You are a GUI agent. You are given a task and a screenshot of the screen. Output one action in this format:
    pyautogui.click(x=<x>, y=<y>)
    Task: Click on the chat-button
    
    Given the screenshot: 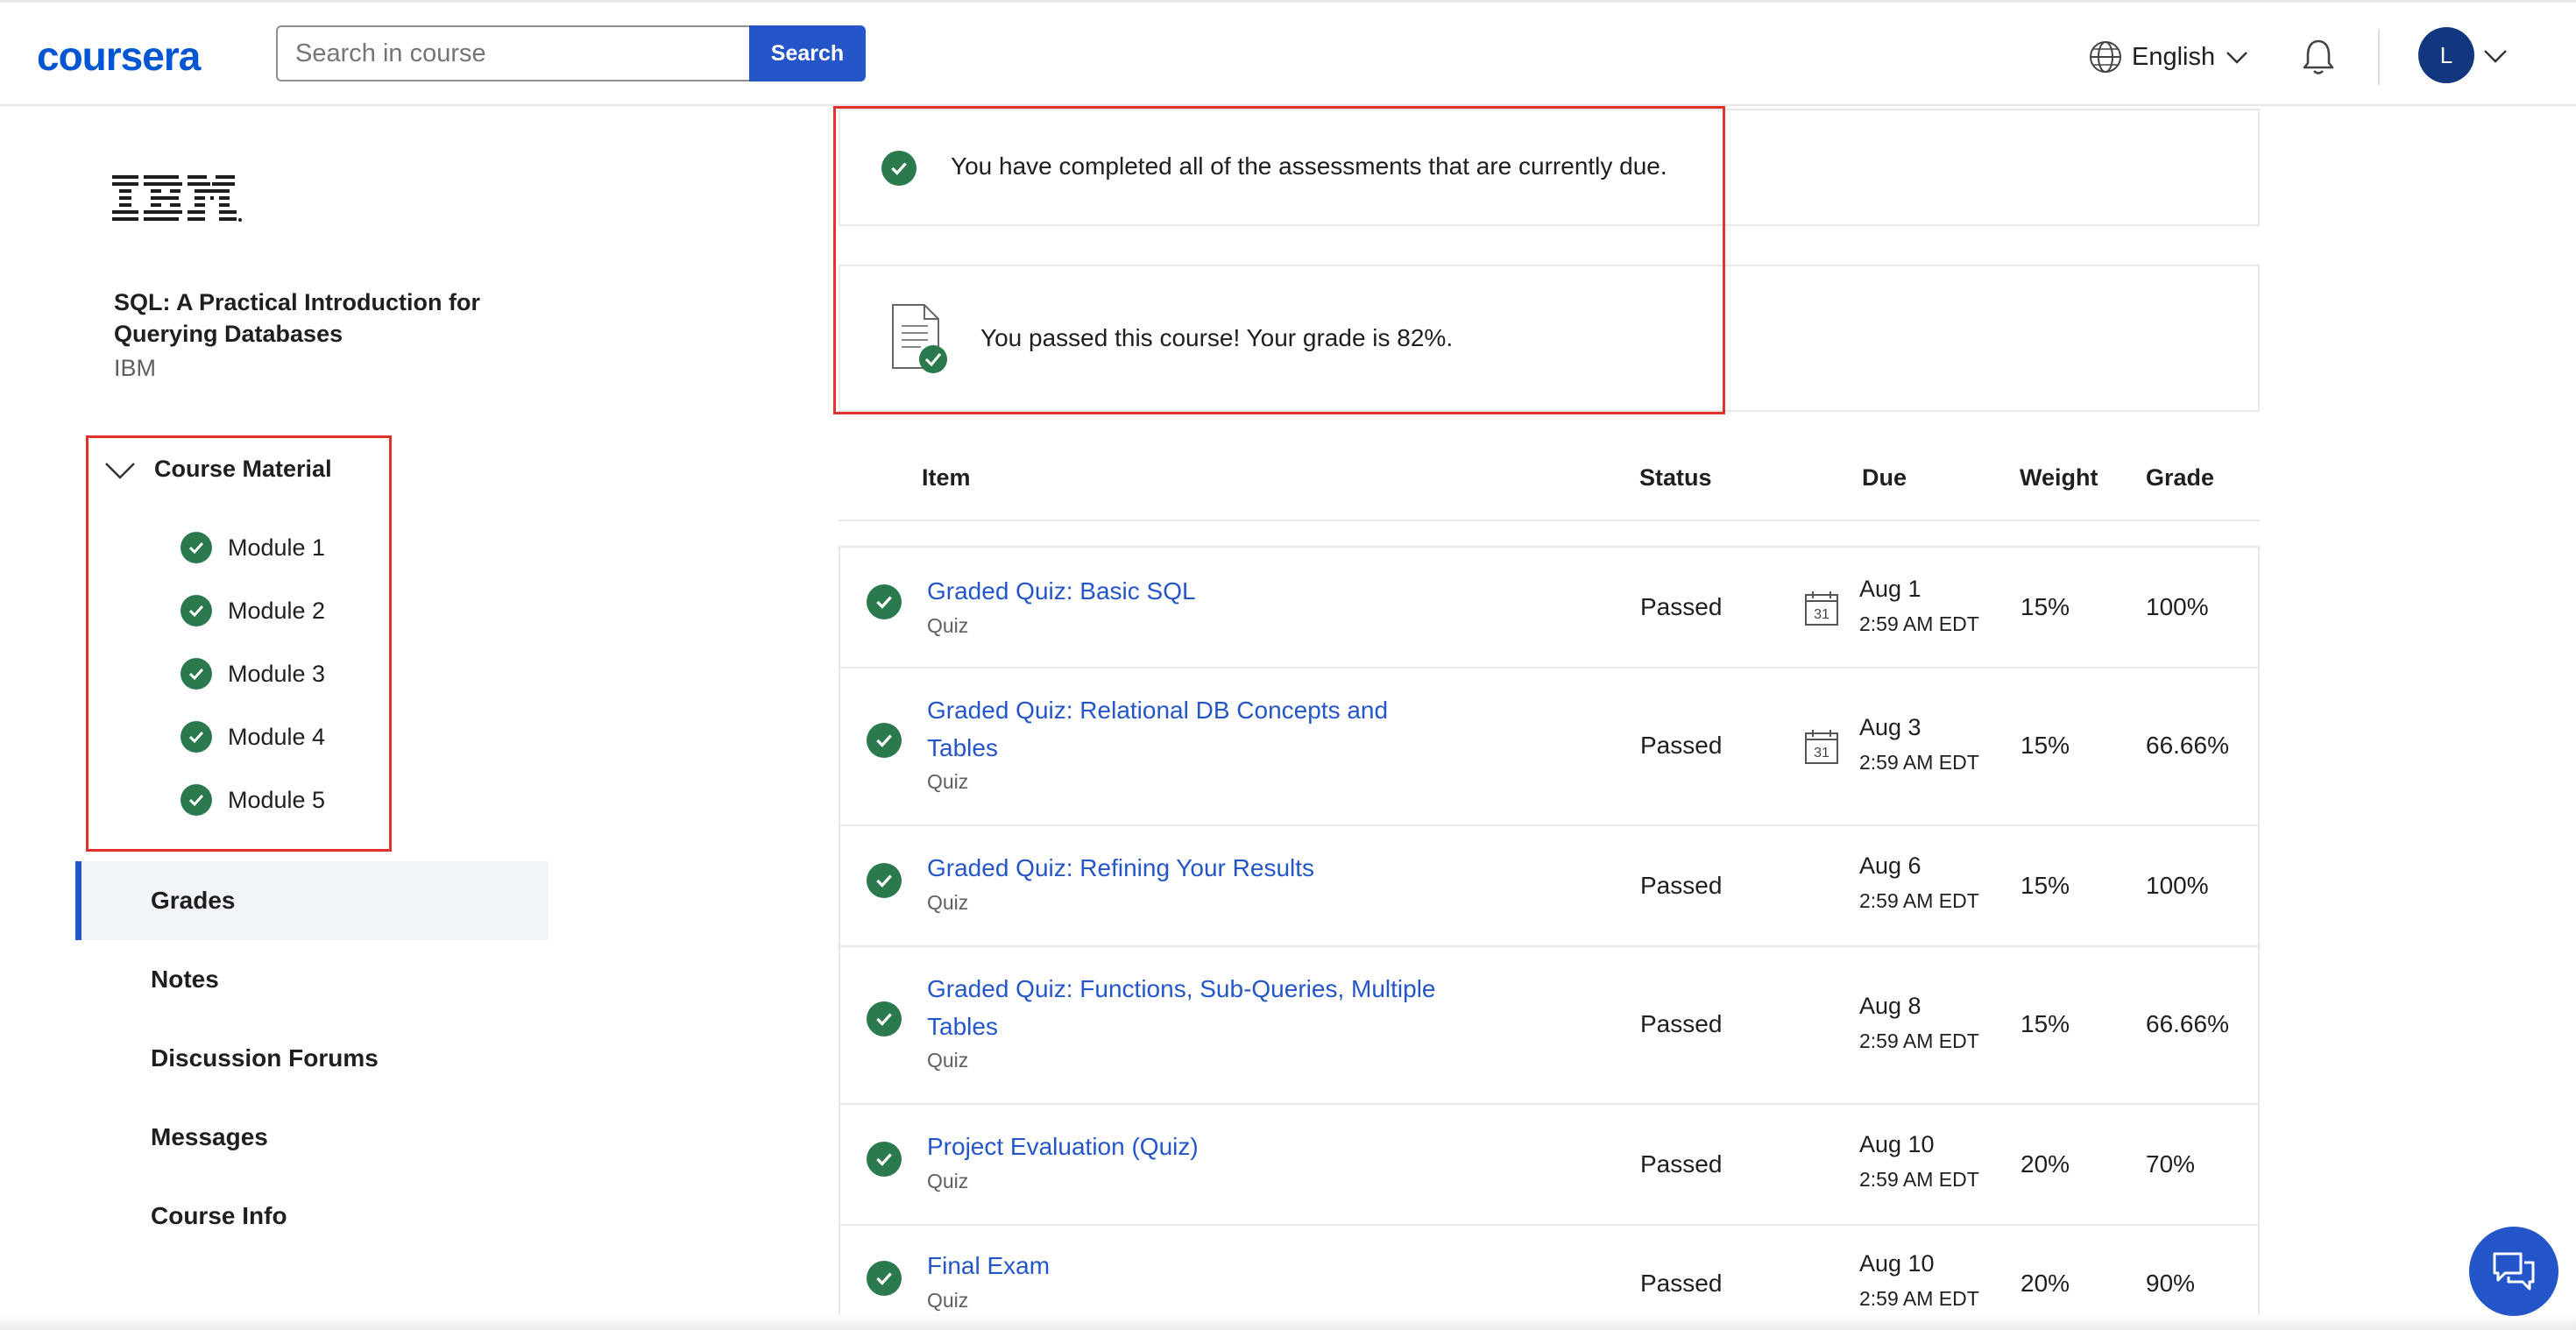 What is the action you would take?
    pyautogui.click(x=2513, y=1271)
    